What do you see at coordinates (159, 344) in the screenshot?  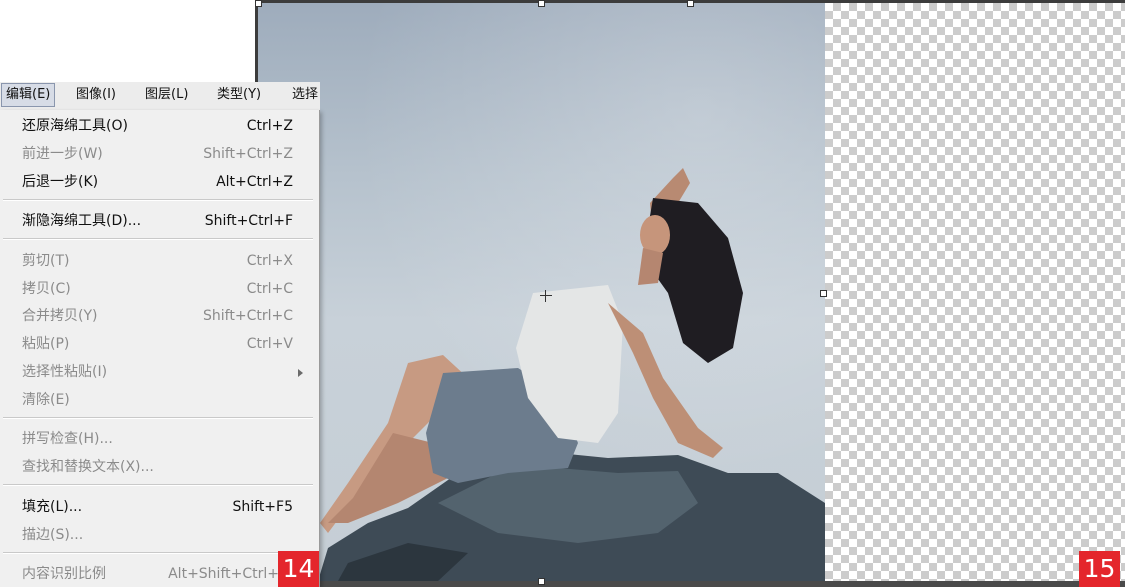 I see `menu-item-paste: 粘贴(P) Ctrl+V` at bounding box center [159, 344].